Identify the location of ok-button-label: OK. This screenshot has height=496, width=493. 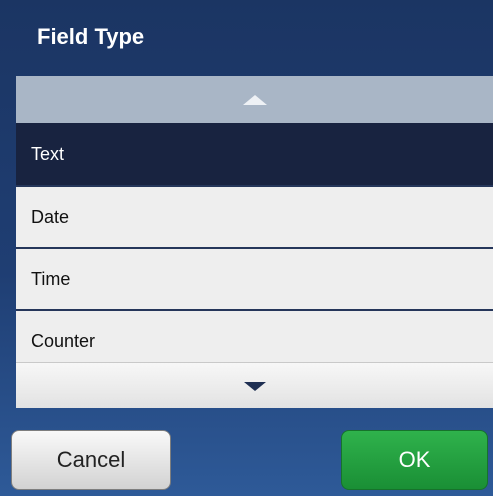
(414, 459).